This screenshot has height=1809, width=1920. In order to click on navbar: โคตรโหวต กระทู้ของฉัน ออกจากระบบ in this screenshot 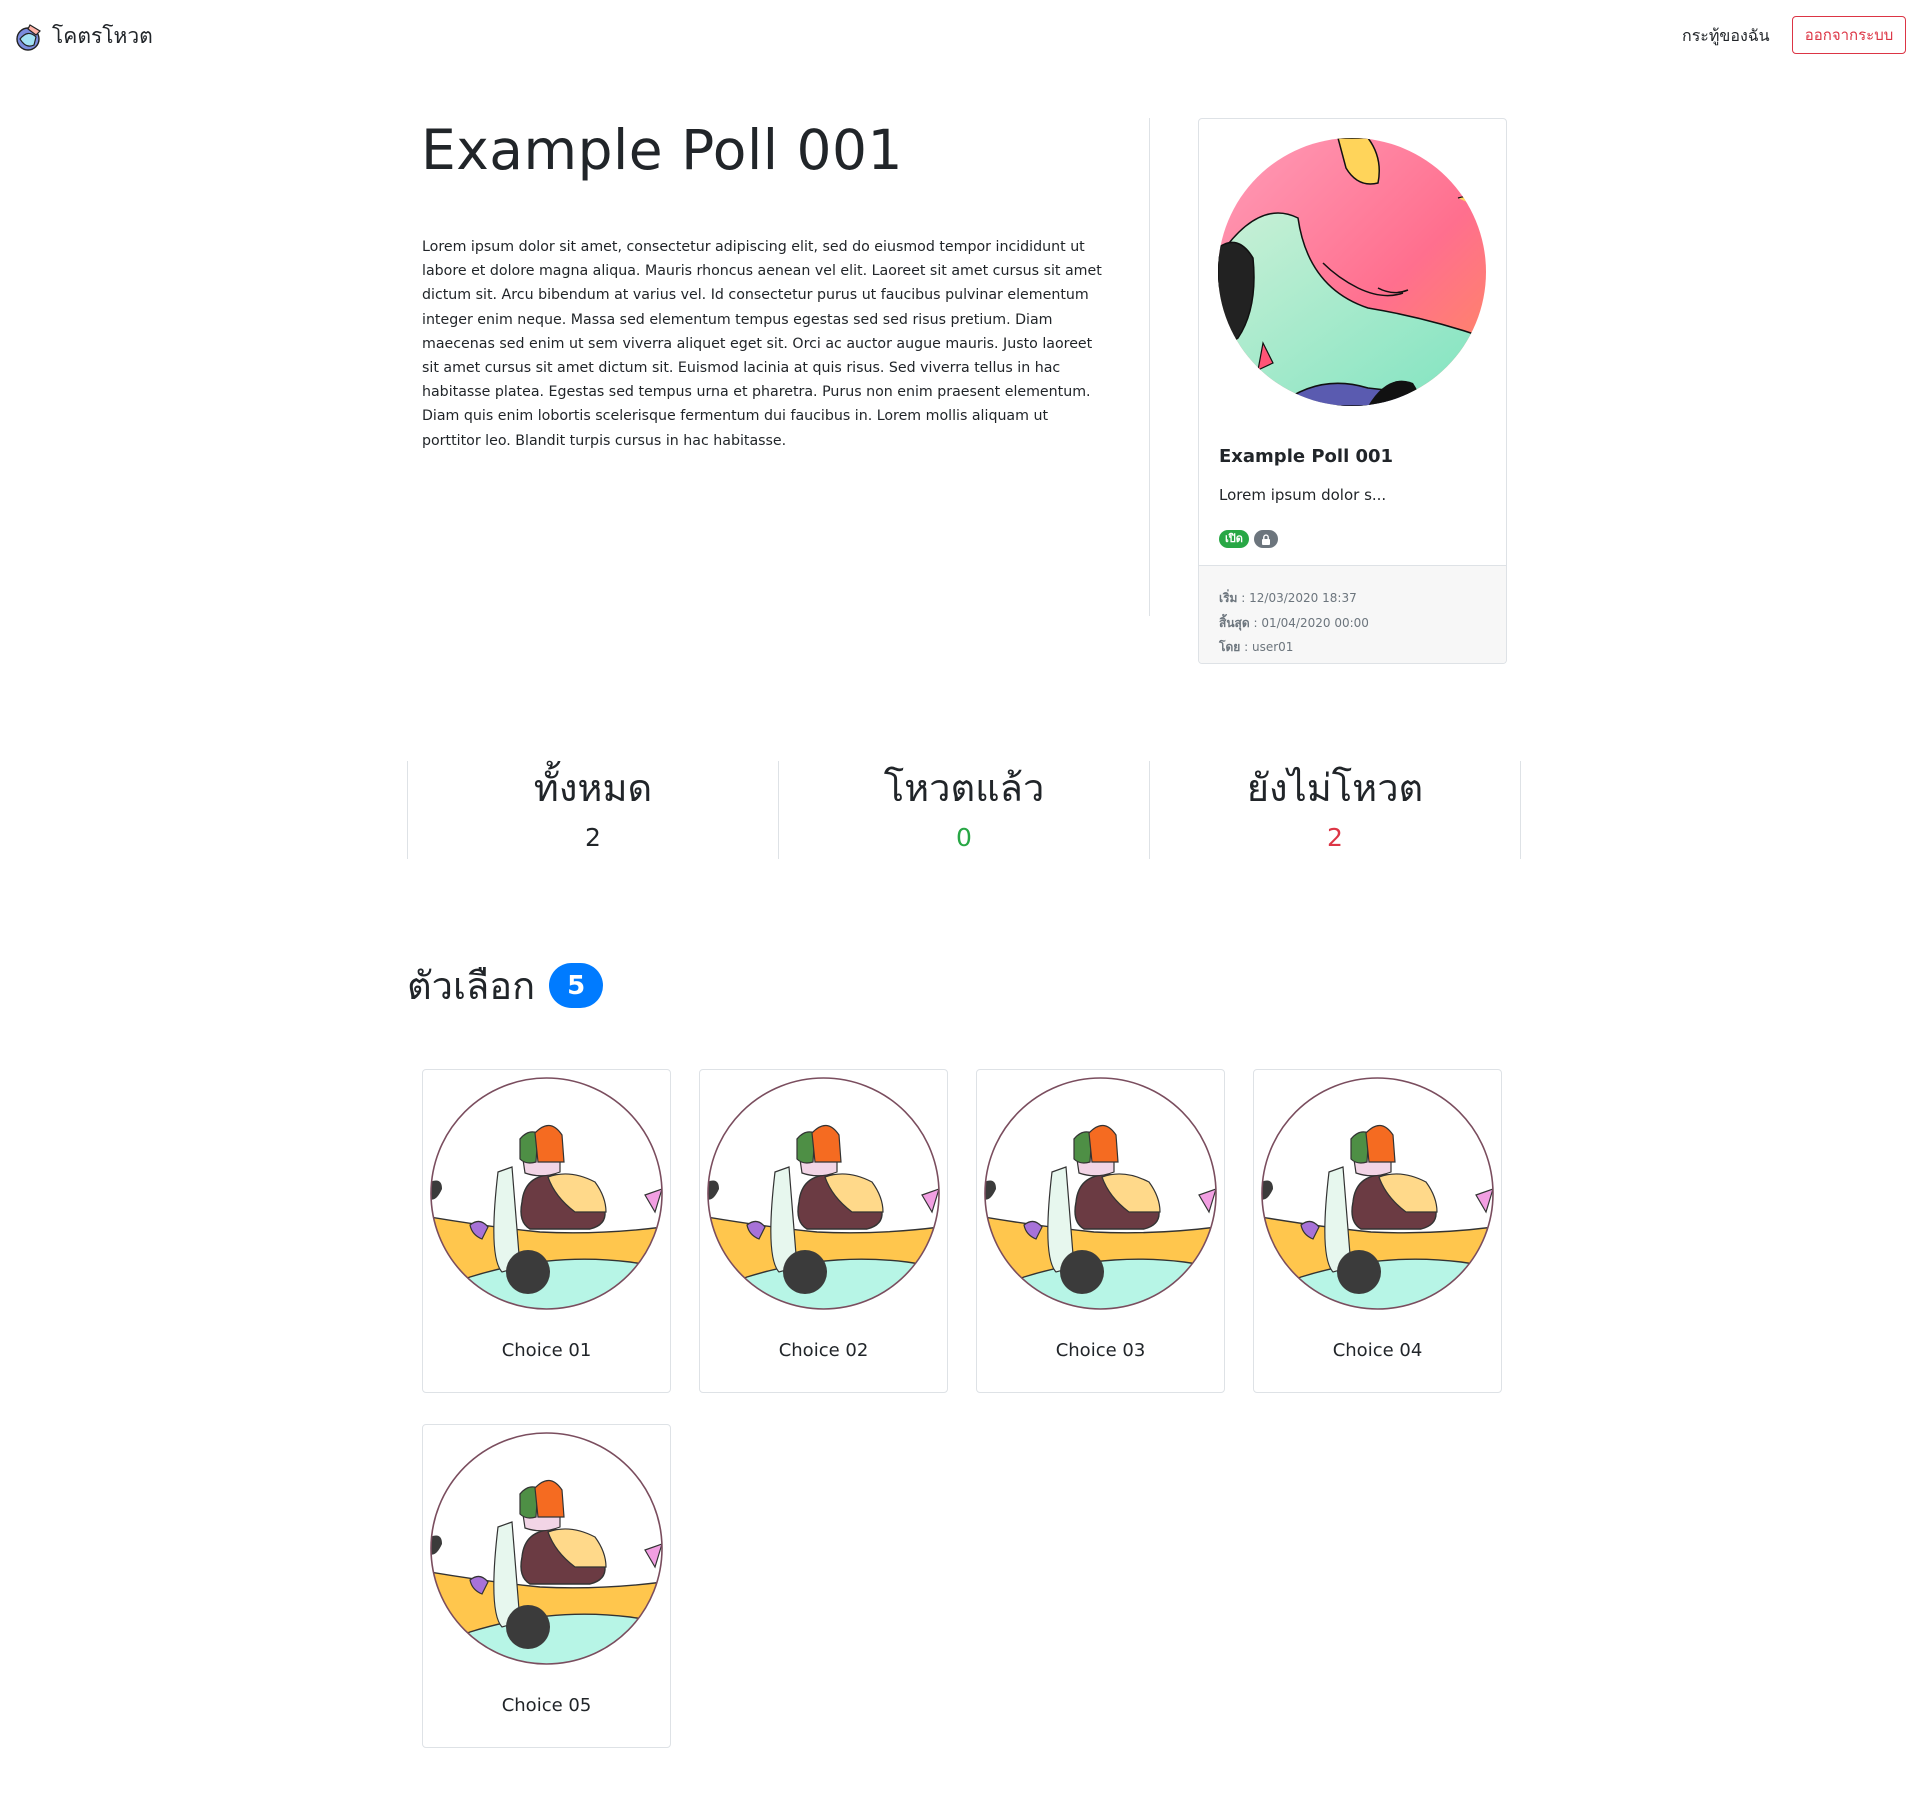, I will do `click(960, 35)`.